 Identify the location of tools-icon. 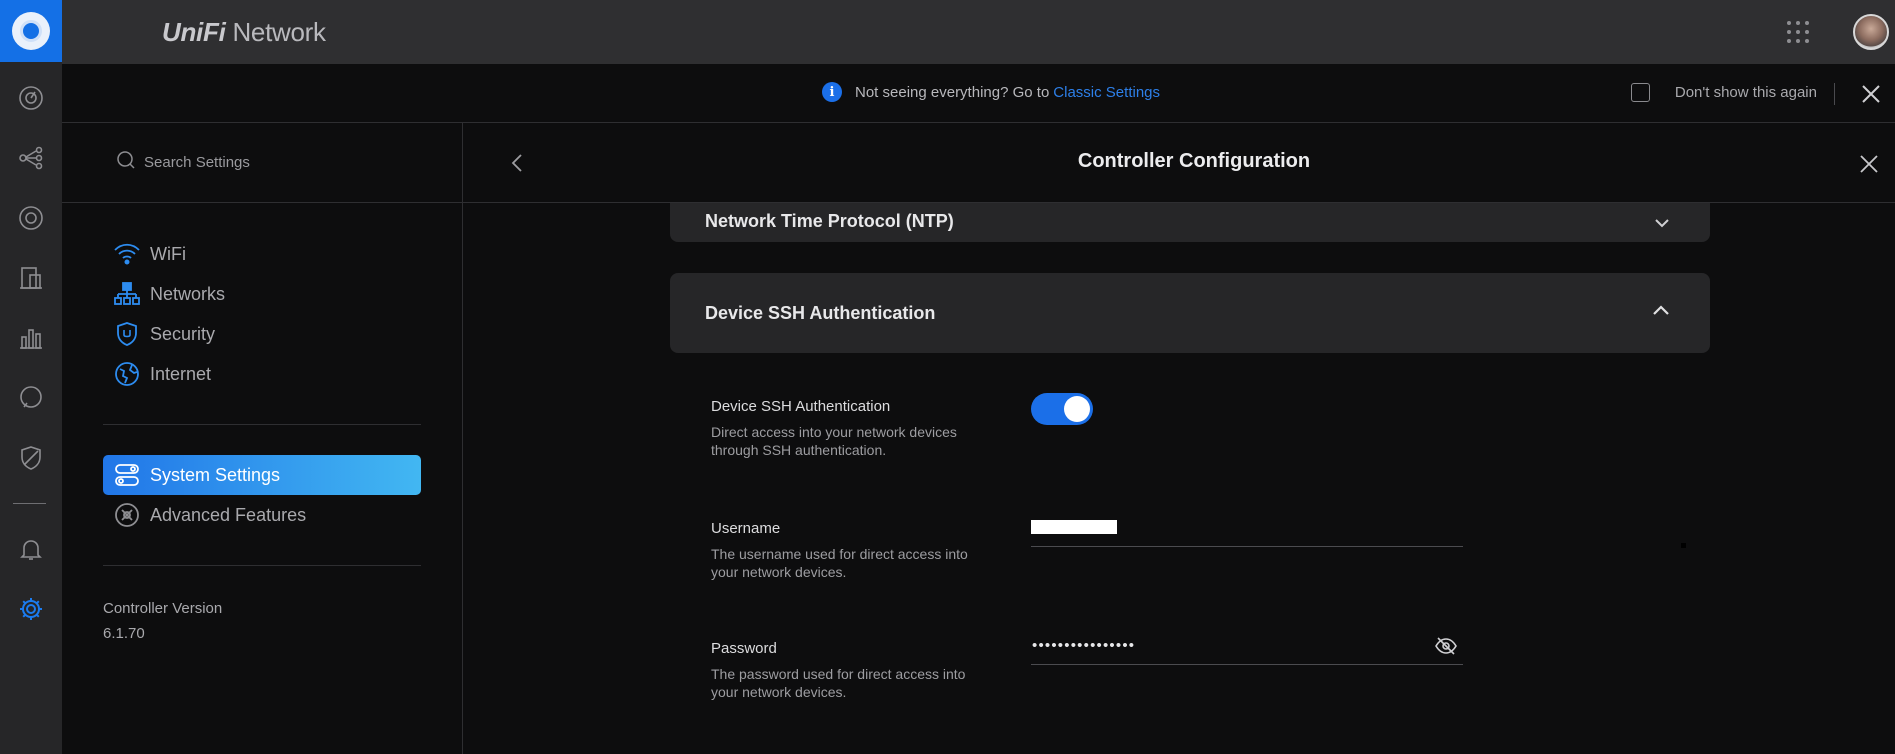
(127, 515).